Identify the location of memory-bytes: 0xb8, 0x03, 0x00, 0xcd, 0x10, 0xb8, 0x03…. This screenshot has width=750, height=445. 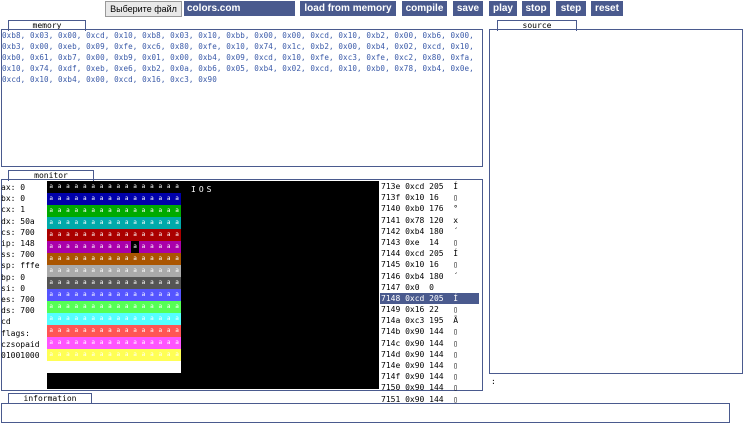
(238, 57).